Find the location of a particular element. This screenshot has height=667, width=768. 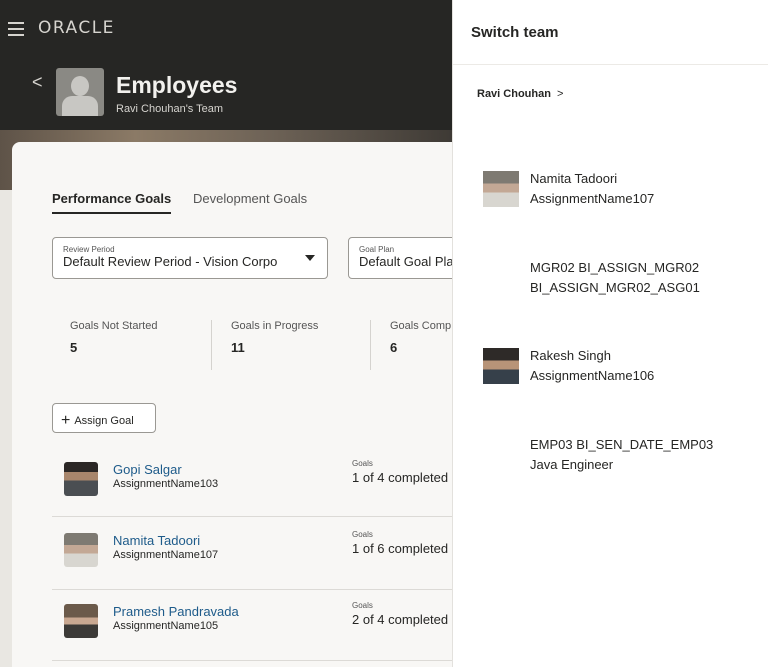

breadcrumb: Ravi Chouhan > is located at coordinates (520, 94).